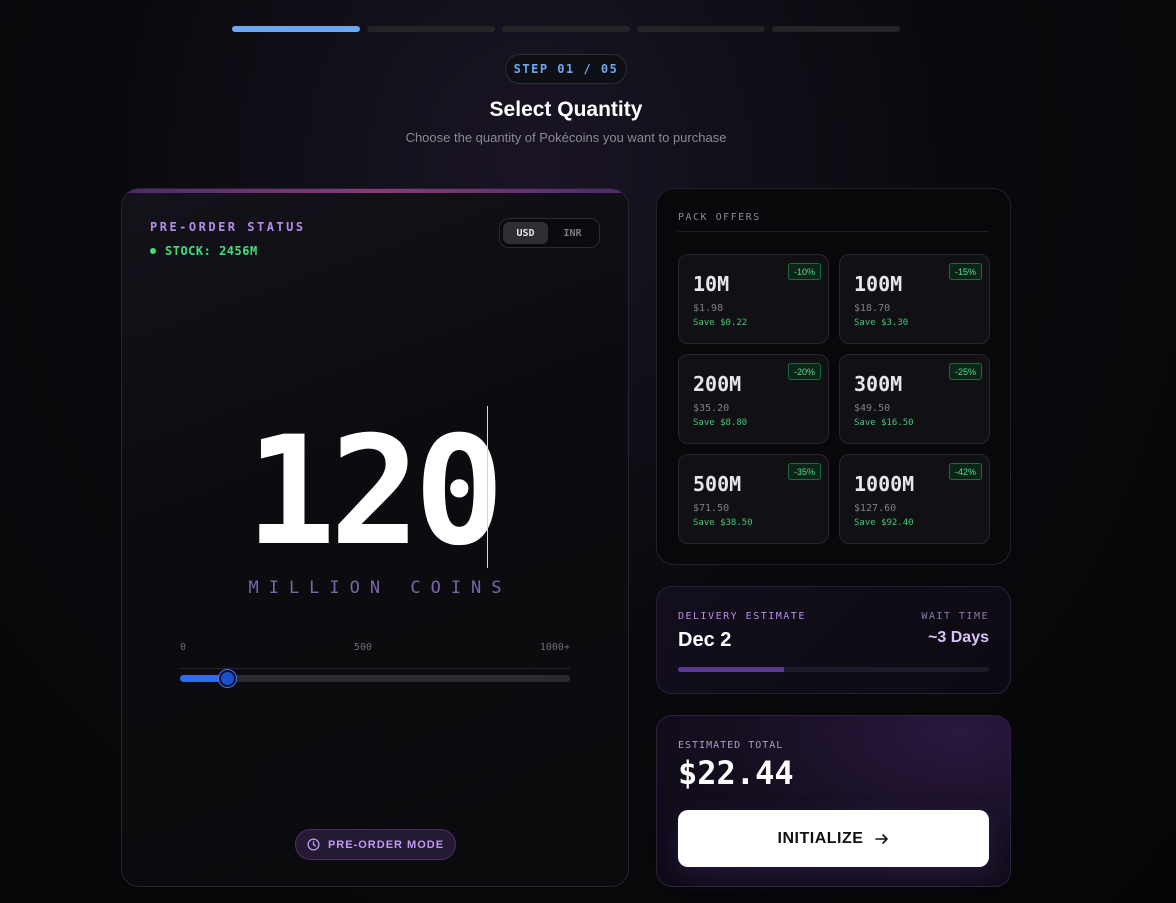  Describe the element at coordinates (731, 745) in the screenshot. I see `estimated-total-label: ESTIMATED TOTAL` at that location.